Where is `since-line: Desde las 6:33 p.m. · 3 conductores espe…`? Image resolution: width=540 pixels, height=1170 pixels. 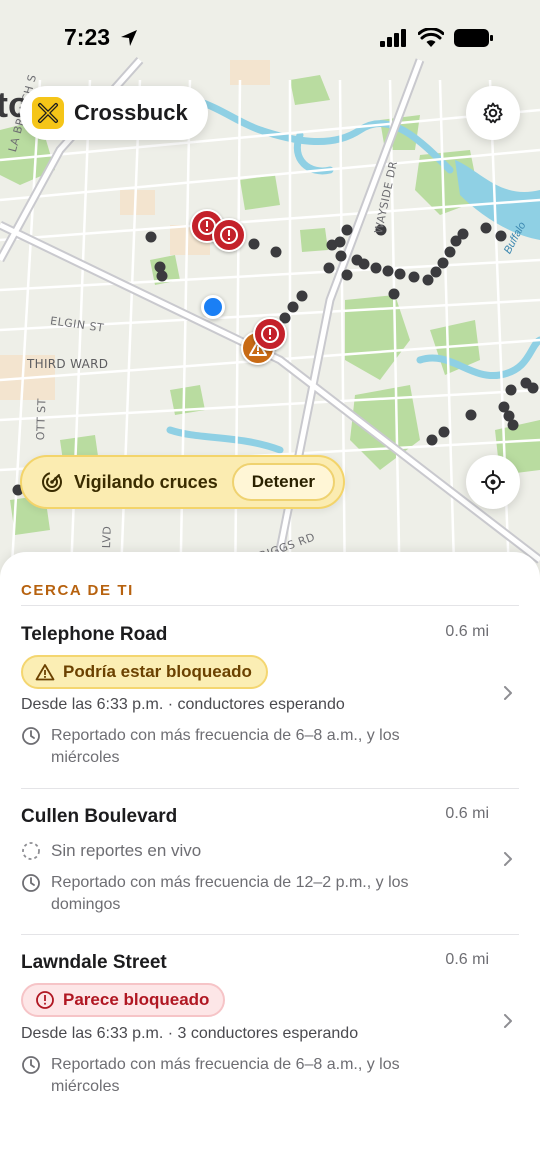 since-line: Desde las 6:33 p.m. · 3 conductores espe… is located at coordinates (190, 1033).